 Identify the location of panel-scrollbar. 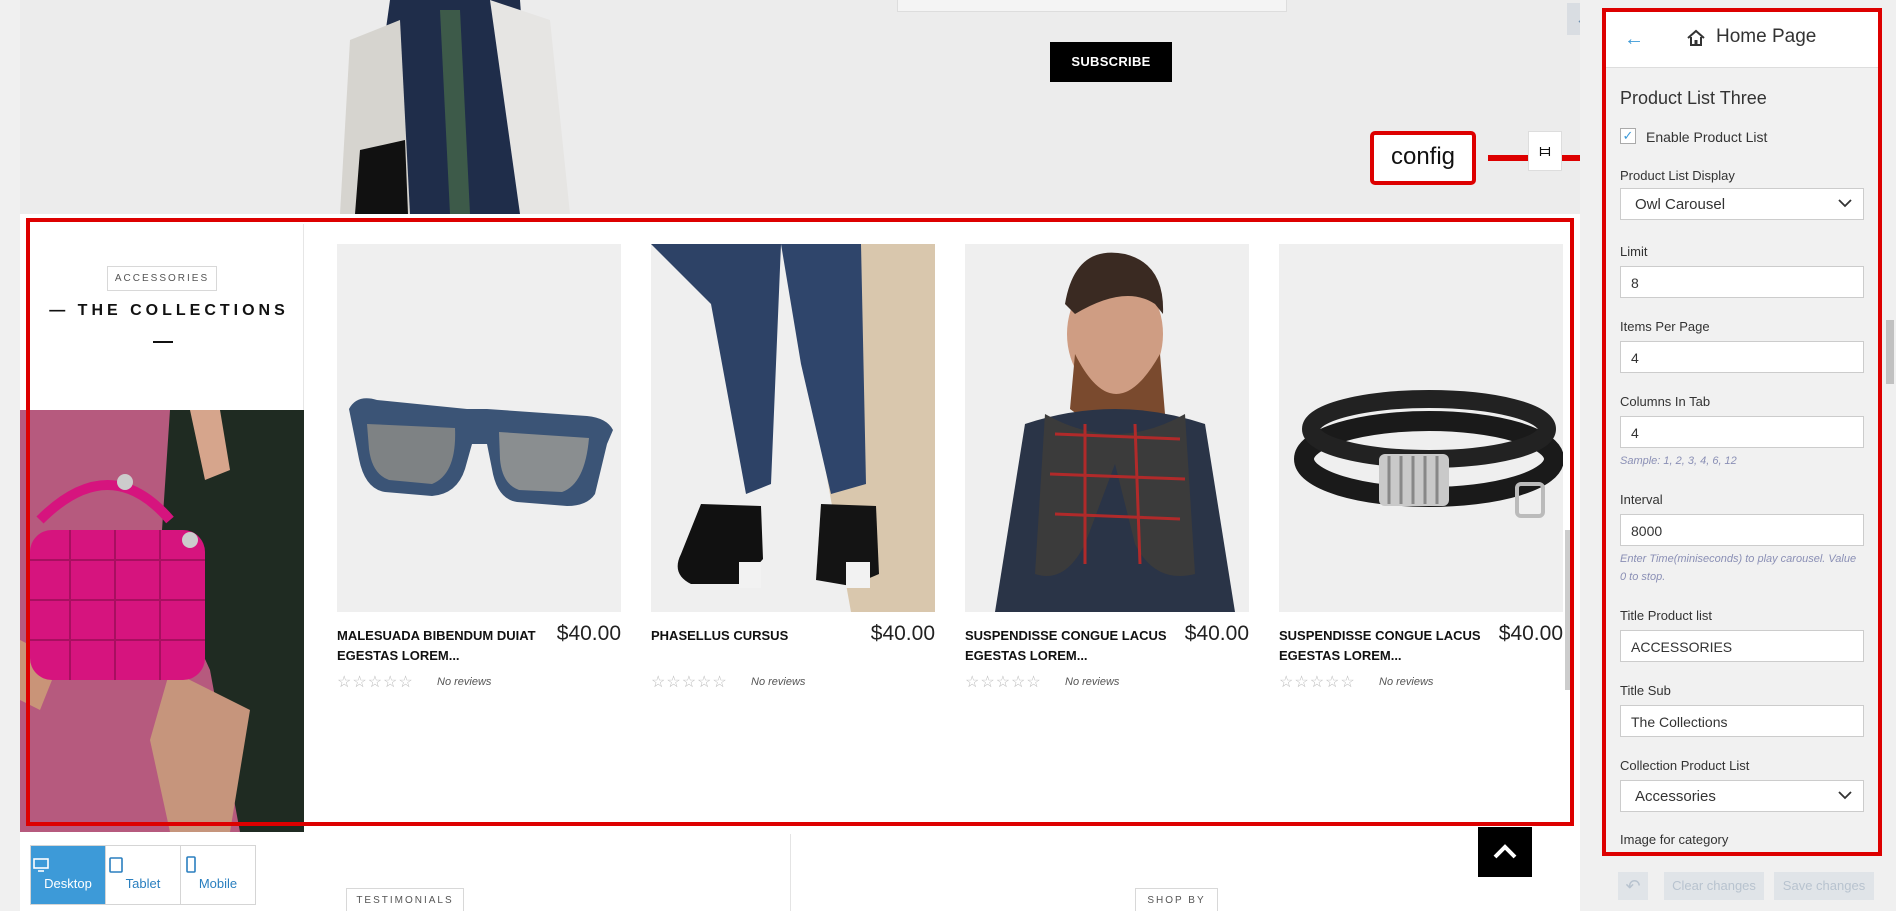
(1890, 352).